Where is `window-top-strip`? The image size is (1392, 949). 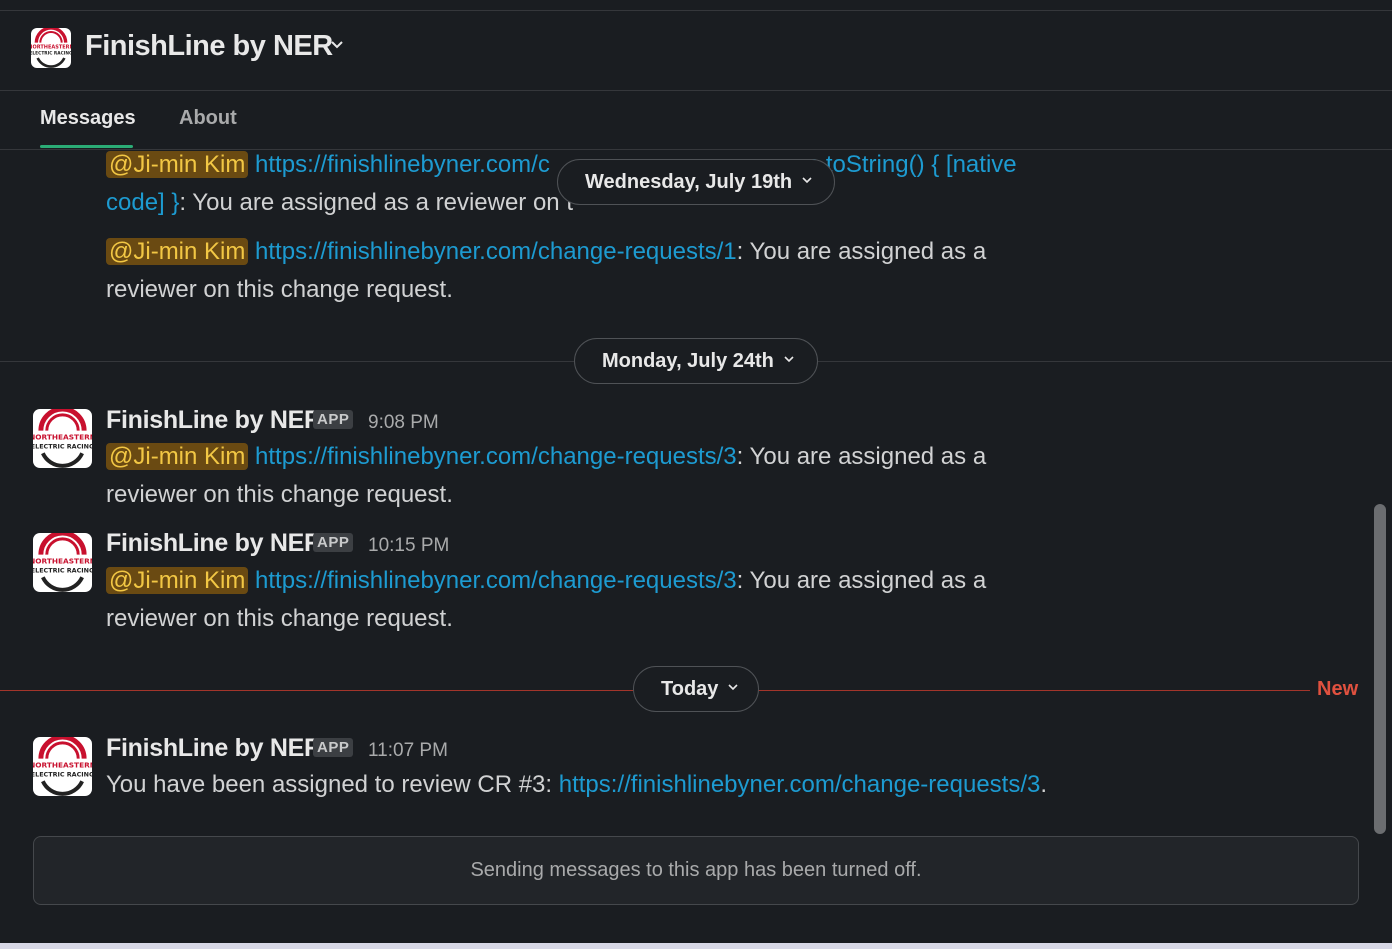 window-top-strip is located at coordinates (696, 5).